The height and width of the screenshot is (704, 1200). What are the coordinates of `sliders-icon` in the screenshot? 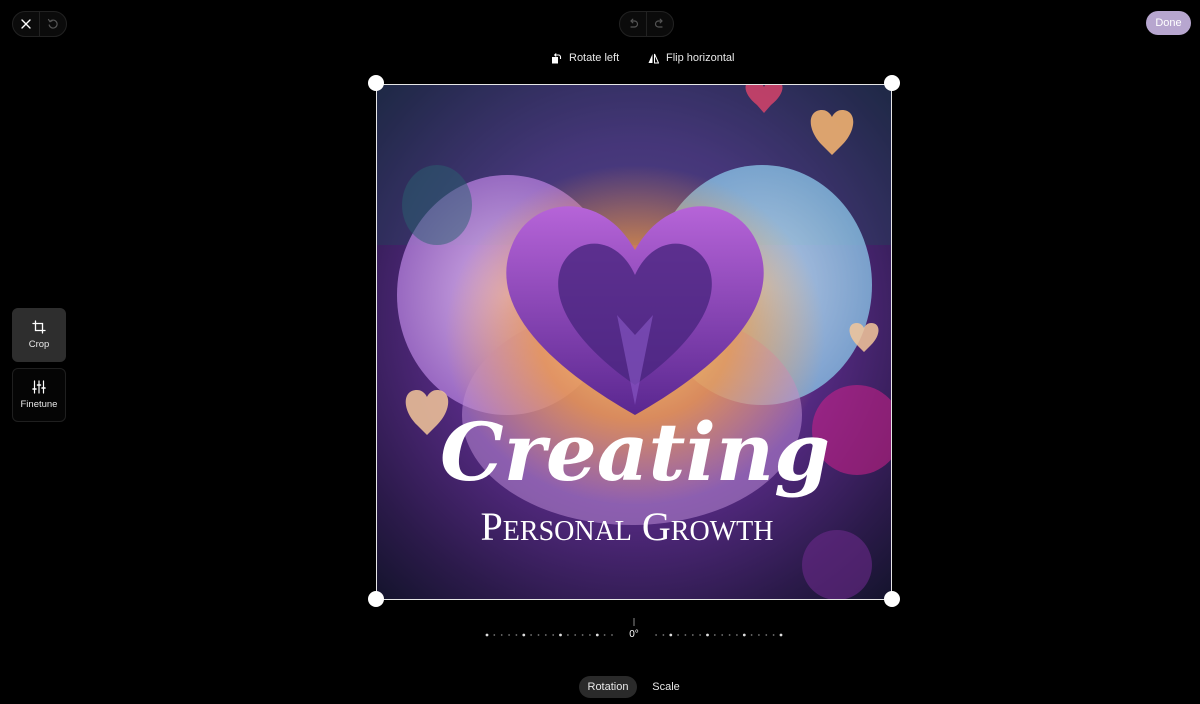 It's located at (39, 387).